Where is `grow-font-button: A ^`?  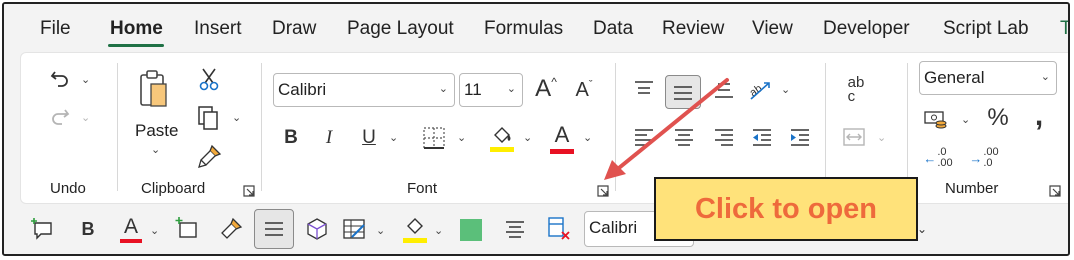 grow-font-button: A ^ is located at coordinates (546, 89).